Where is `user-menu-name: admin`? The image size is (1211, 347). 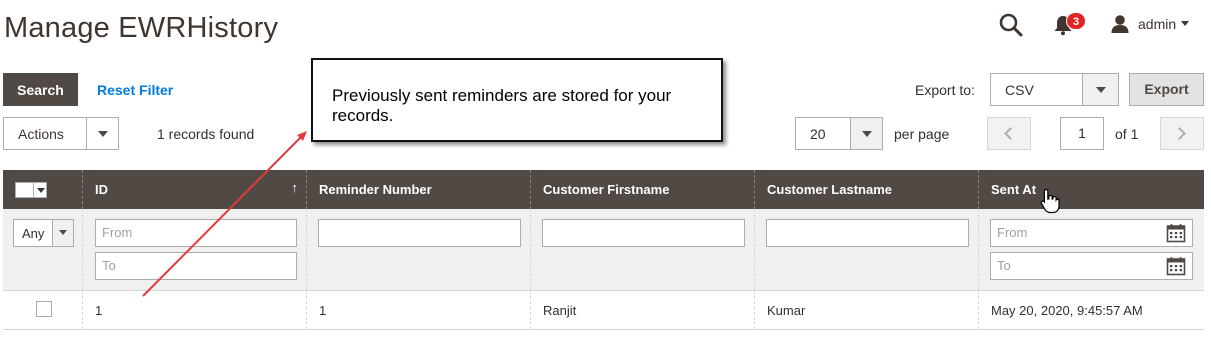 user-menu-name: admin is located at coordinates (1157, 24).